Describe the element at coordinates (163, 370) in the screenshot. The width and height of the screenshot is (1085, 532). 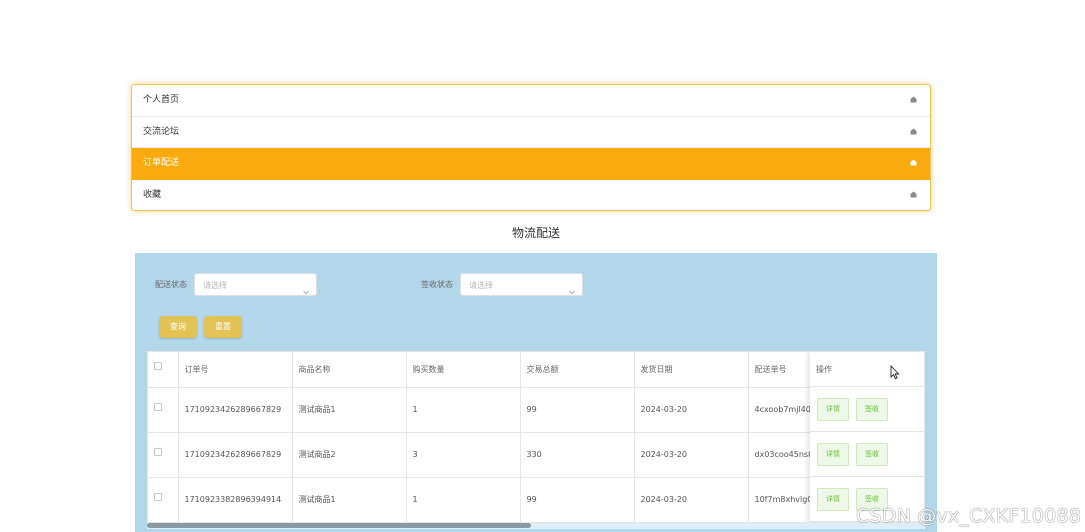
I see `select-all-cell` at that location.